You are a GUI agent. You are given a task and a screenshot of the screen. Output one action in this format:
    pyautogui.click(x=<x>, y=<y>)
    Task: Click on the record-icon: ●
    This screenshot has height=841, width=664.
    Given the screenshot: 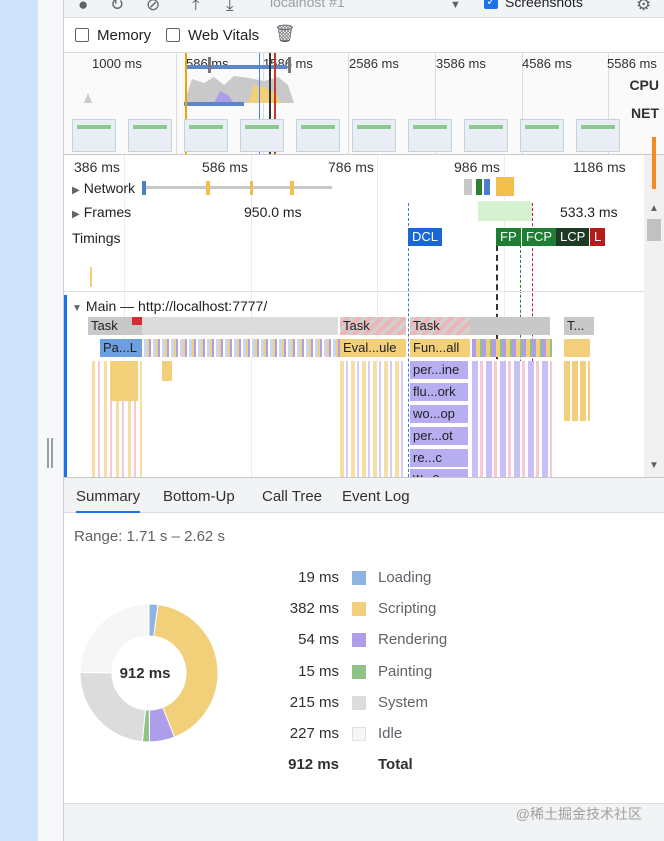 What is the action you would take?
    pyautogui.click(x=83, y=7)
    